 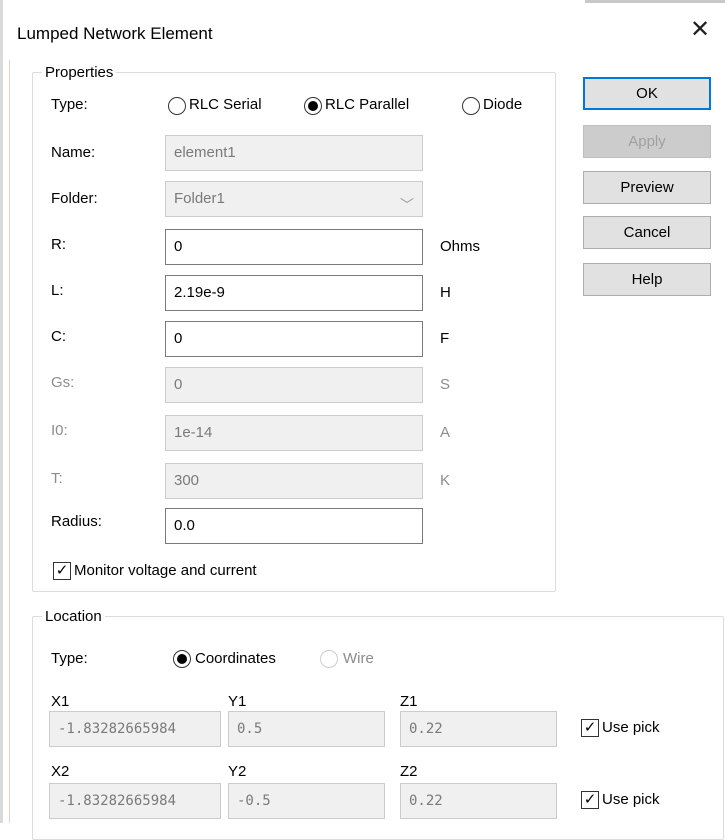 What do you see at coordinates (294, 199) in the screenshot?
I see `folder-select: Folder1 ﹀` at bounding box center [294, 199].